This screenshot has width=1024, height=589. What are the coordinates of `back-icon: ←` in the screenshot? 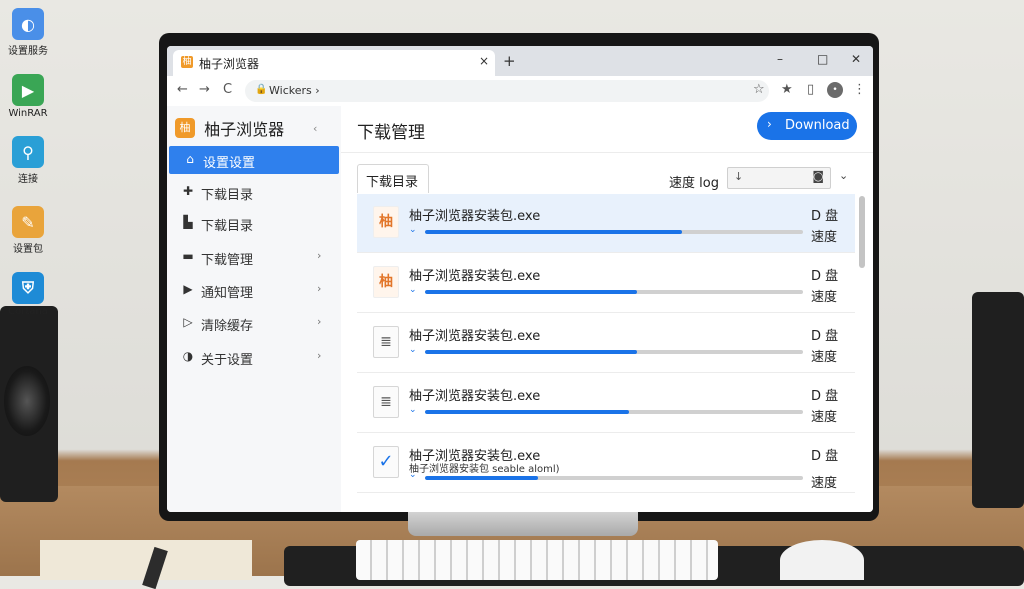 It's located at (182, 89).